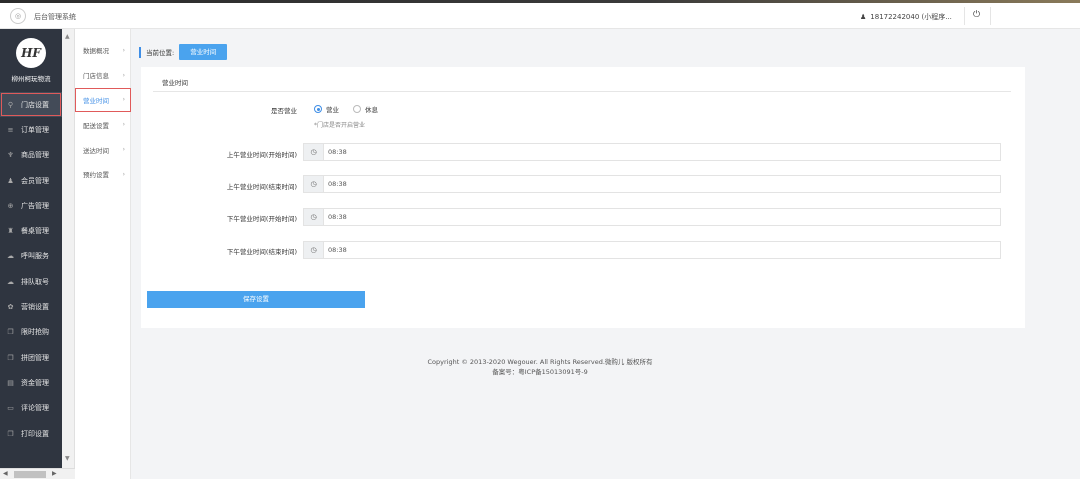 The image size is (1080, 479). I want to click on submenu-item-delivery-time: 送达时间 ›, so click(103, 149).